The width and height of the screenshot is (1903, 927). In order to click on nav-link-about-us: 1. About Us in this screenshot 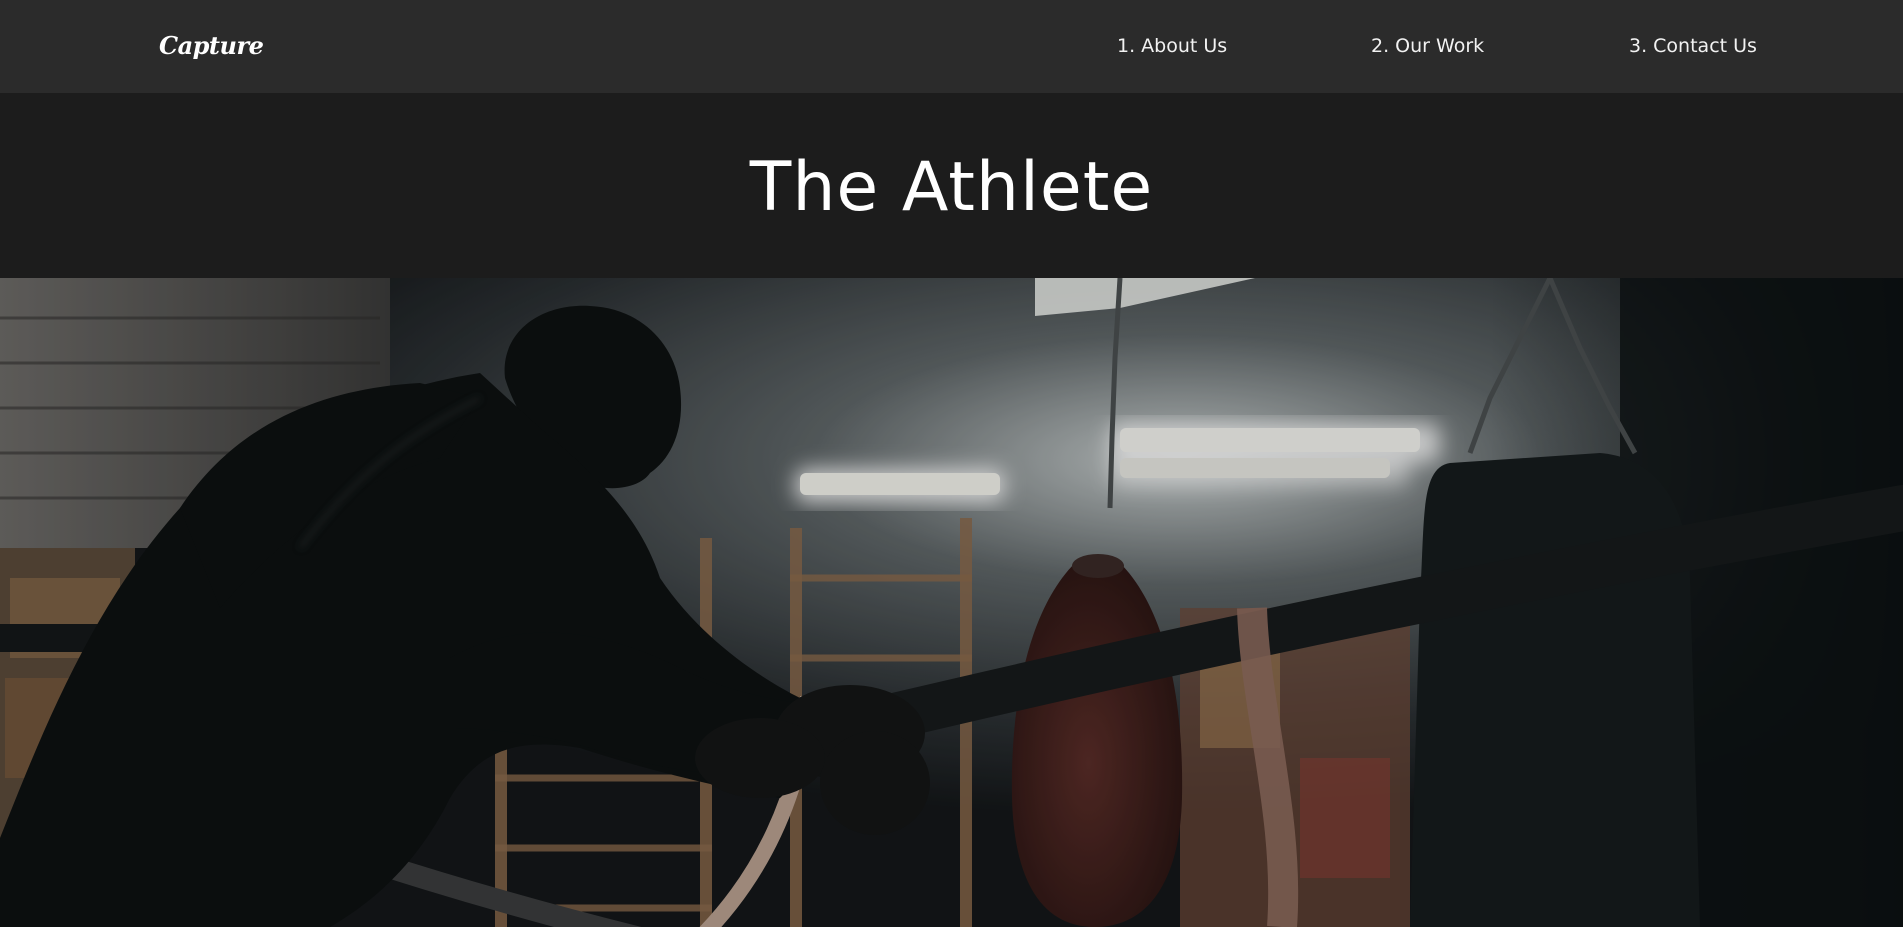, I will do `click(1172, 46)`.